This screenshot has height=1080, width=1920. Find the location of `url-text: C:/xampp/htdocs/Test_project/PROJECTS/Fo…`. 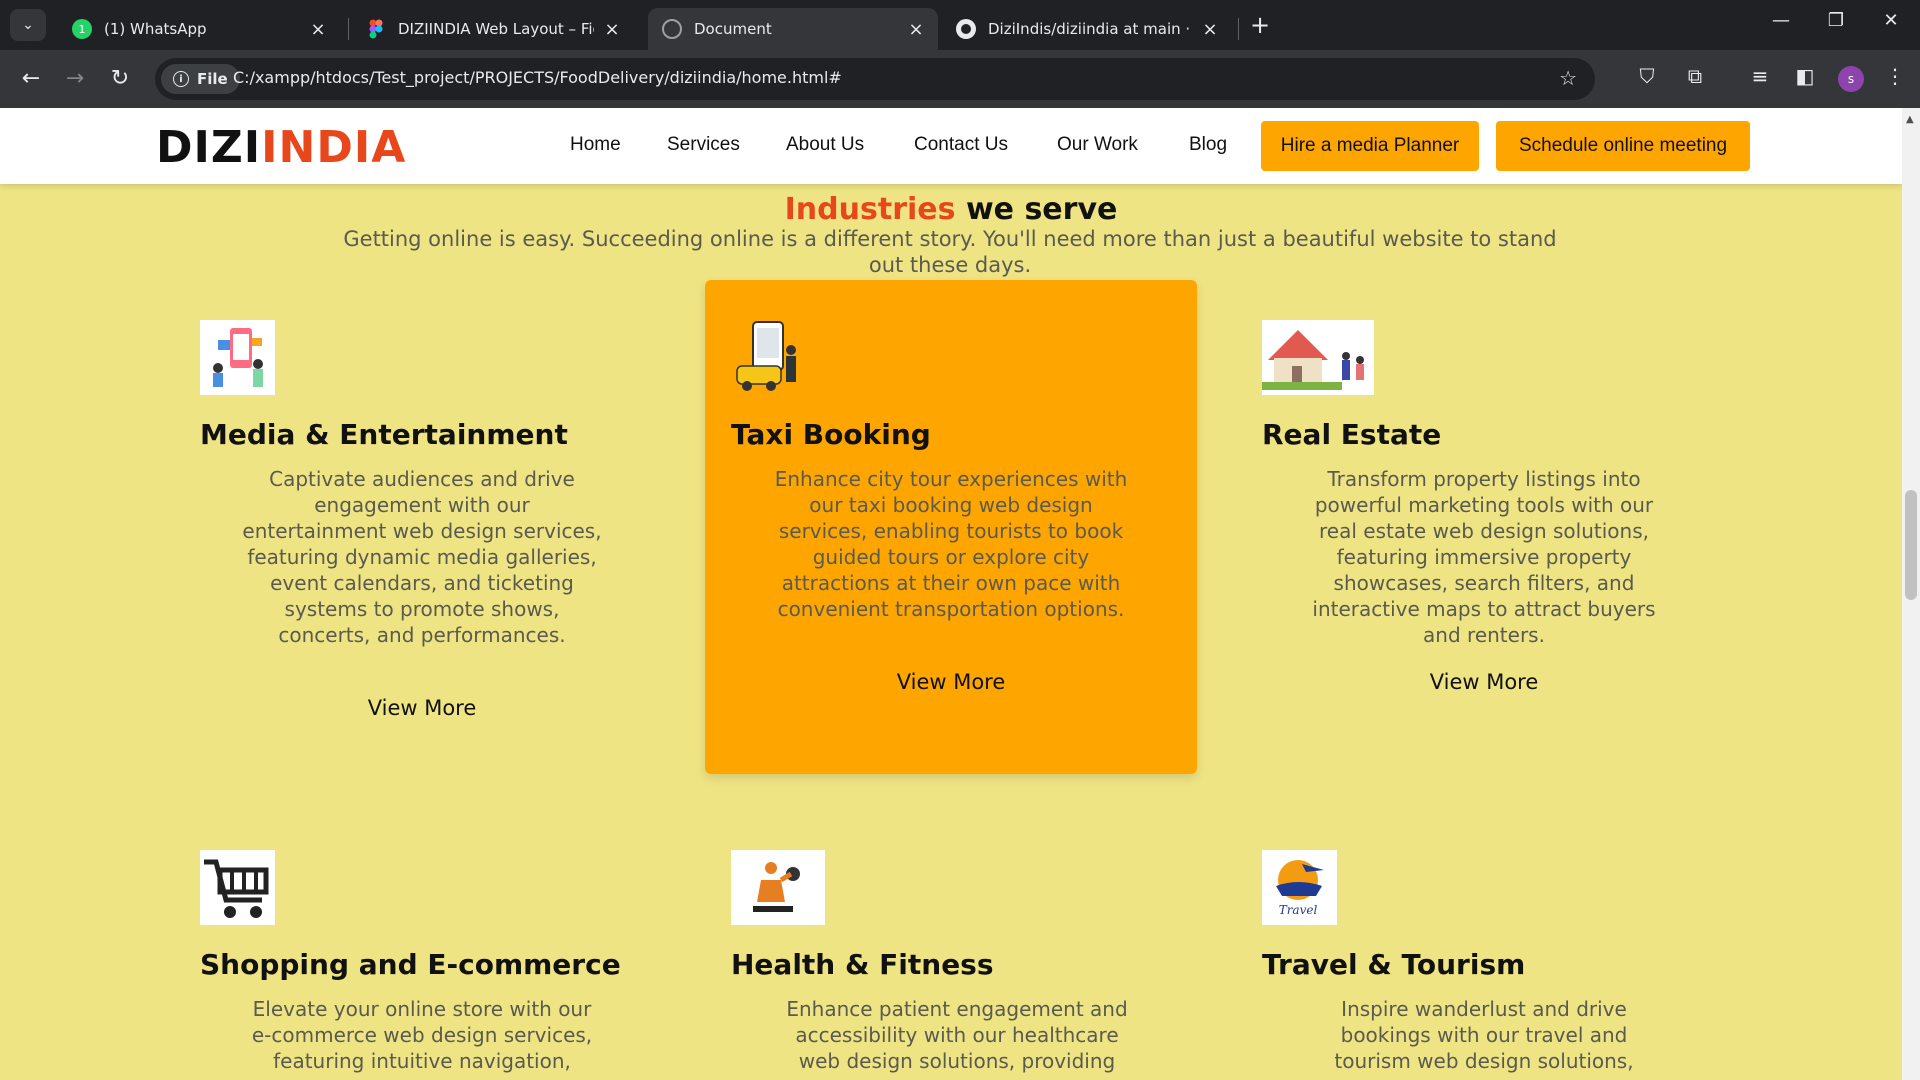

url-text: C:/xampp/htdocs/Test_project/PROJECTS/Fo… is located at coordinates (537, 77).